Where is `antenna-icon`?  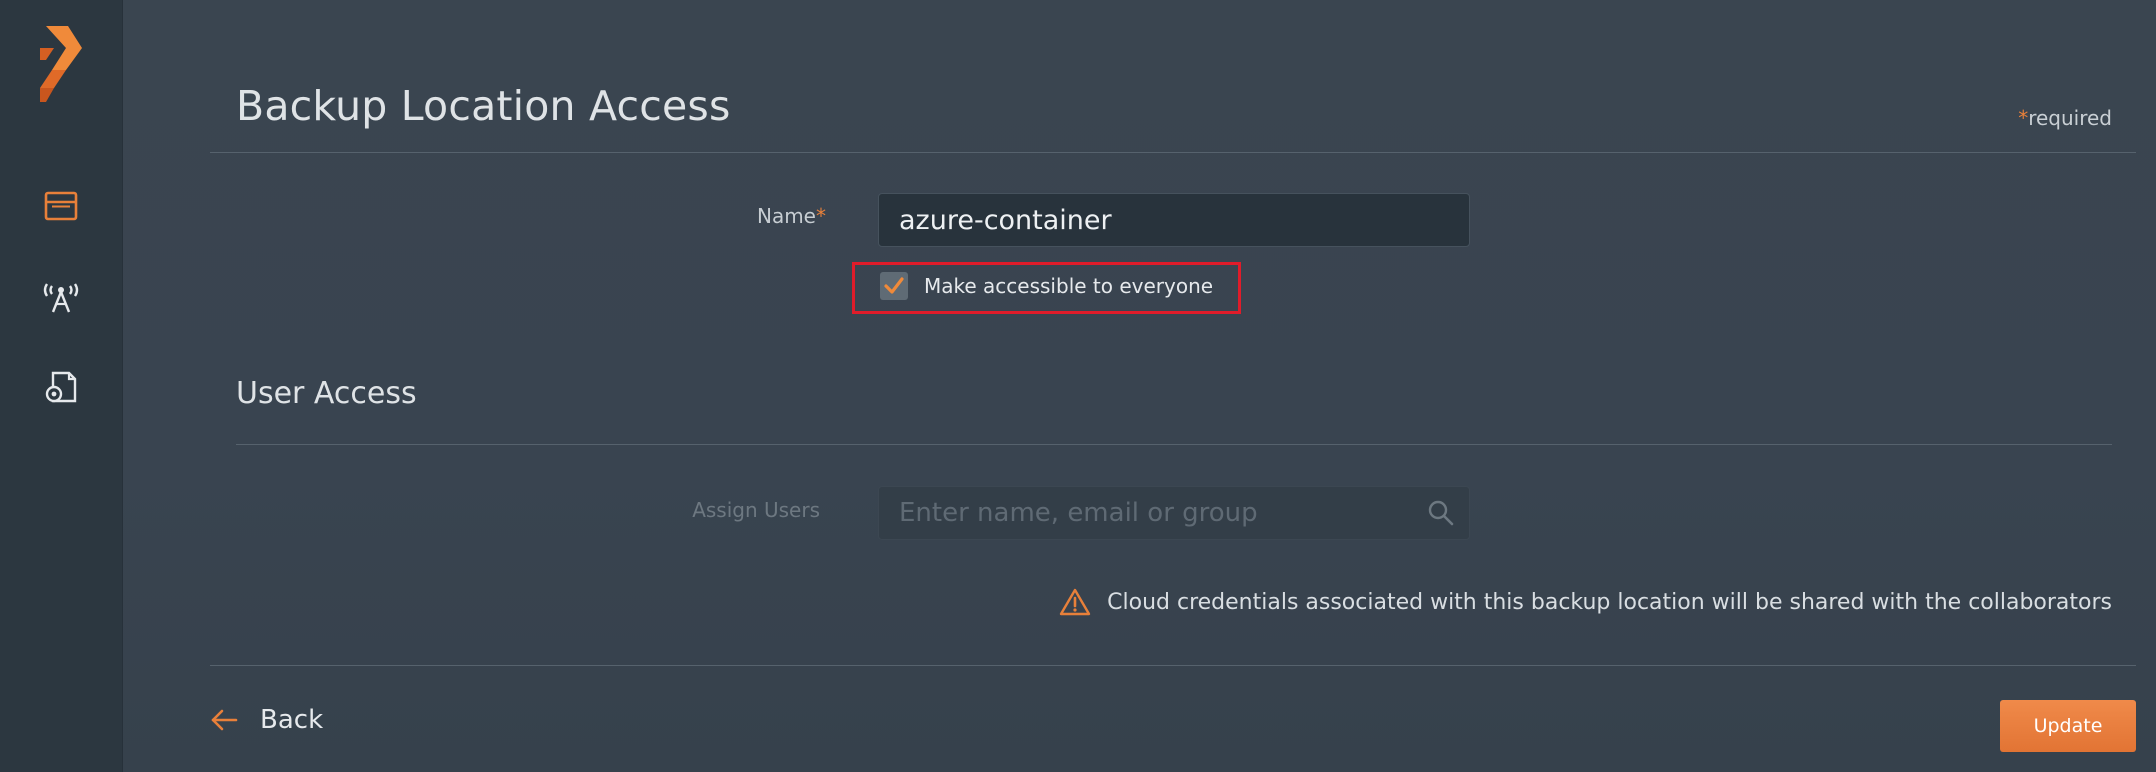
antenna-icon is located at coordinates (61, 298).